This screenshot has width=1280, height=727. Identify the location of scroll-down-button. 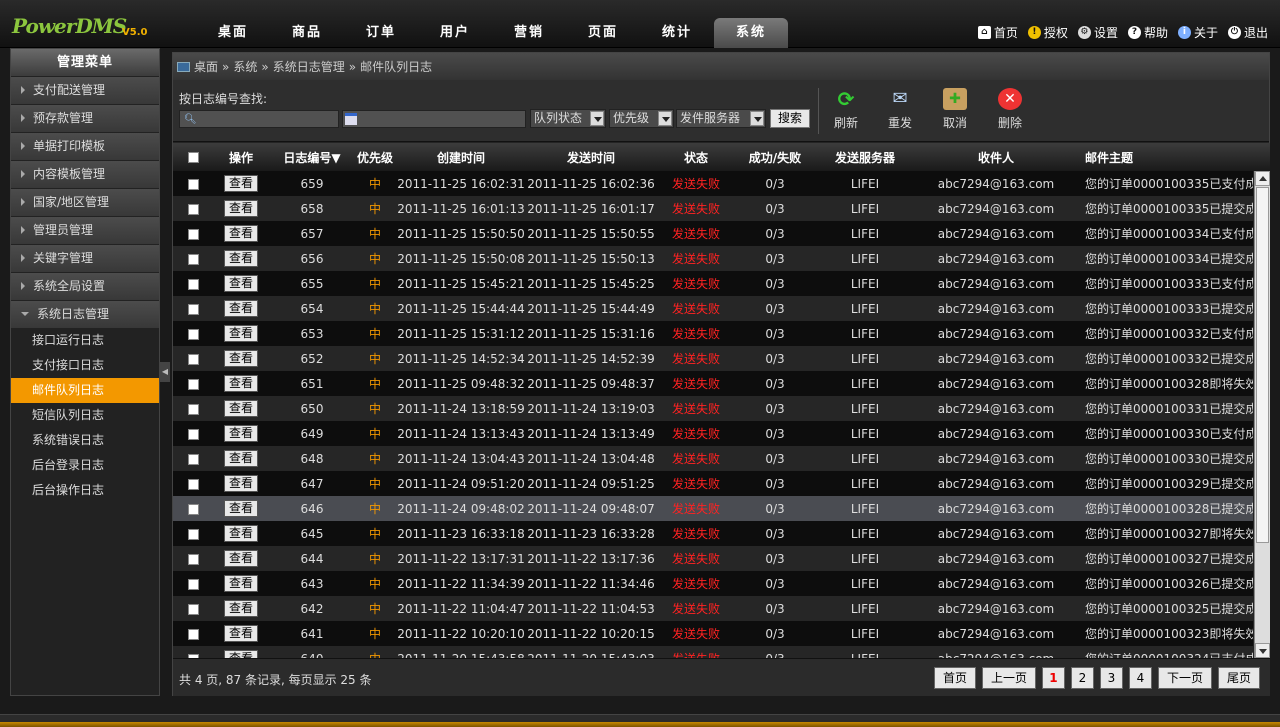
(1262, 650).